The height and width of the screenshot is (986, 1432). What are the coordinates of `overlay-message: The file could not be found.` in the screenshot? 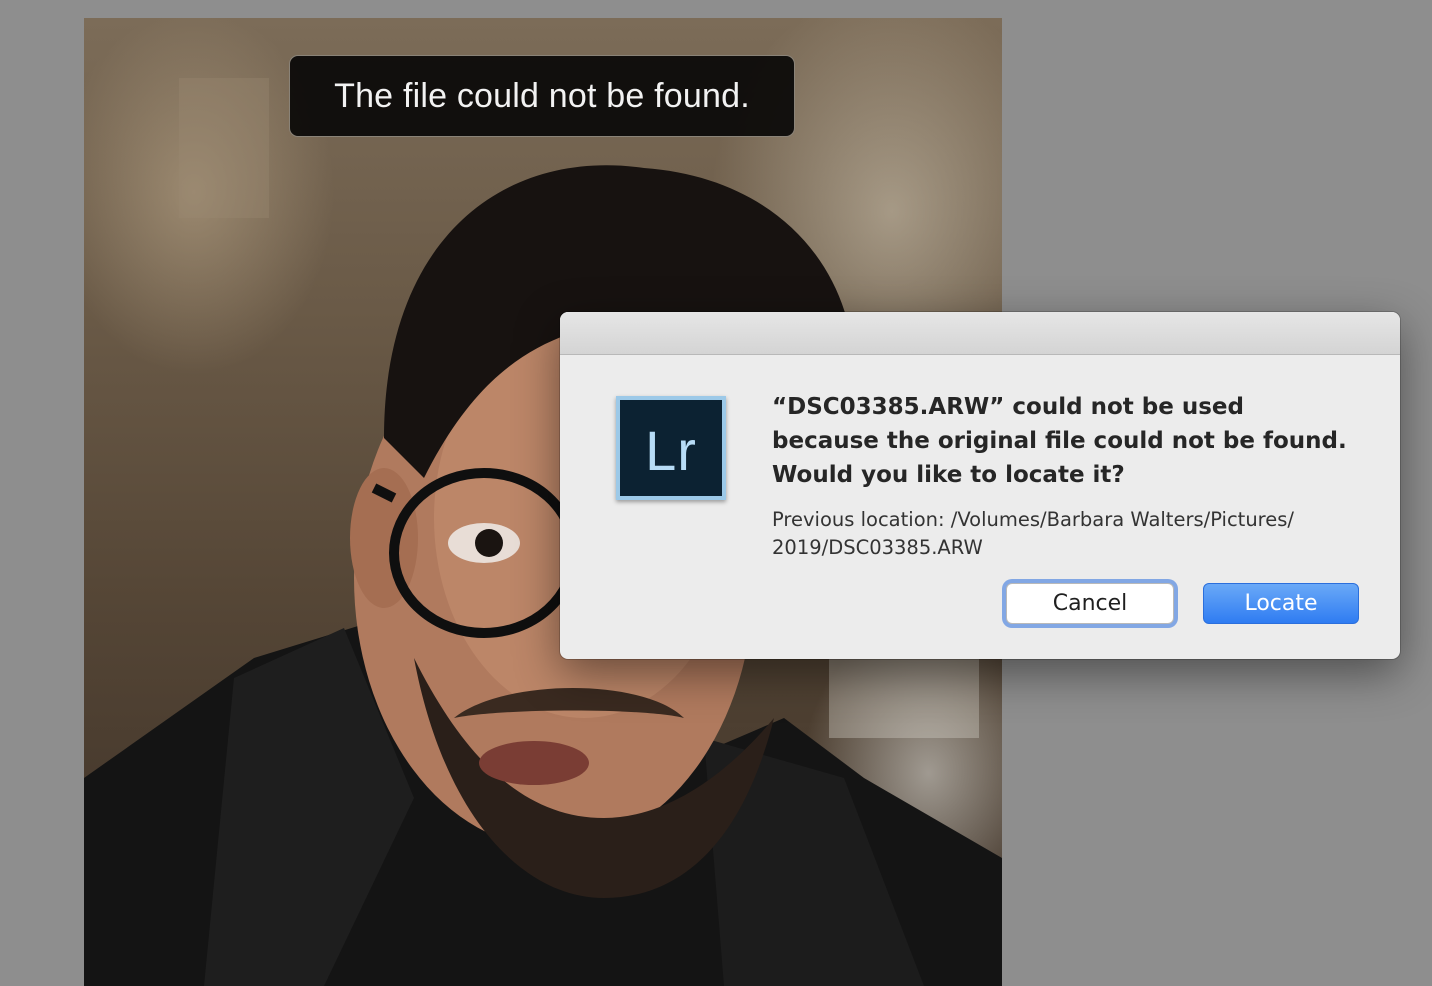 It's located at (542, 95).